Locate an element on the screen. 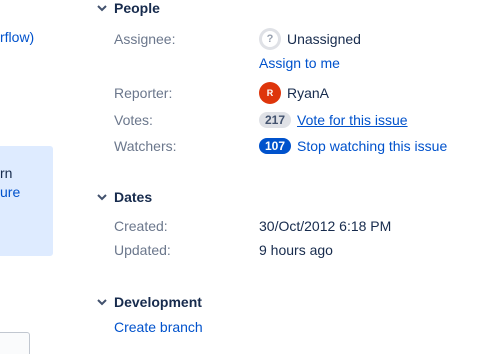  dates-section-header: Dates is located at coordinates (123, 197).